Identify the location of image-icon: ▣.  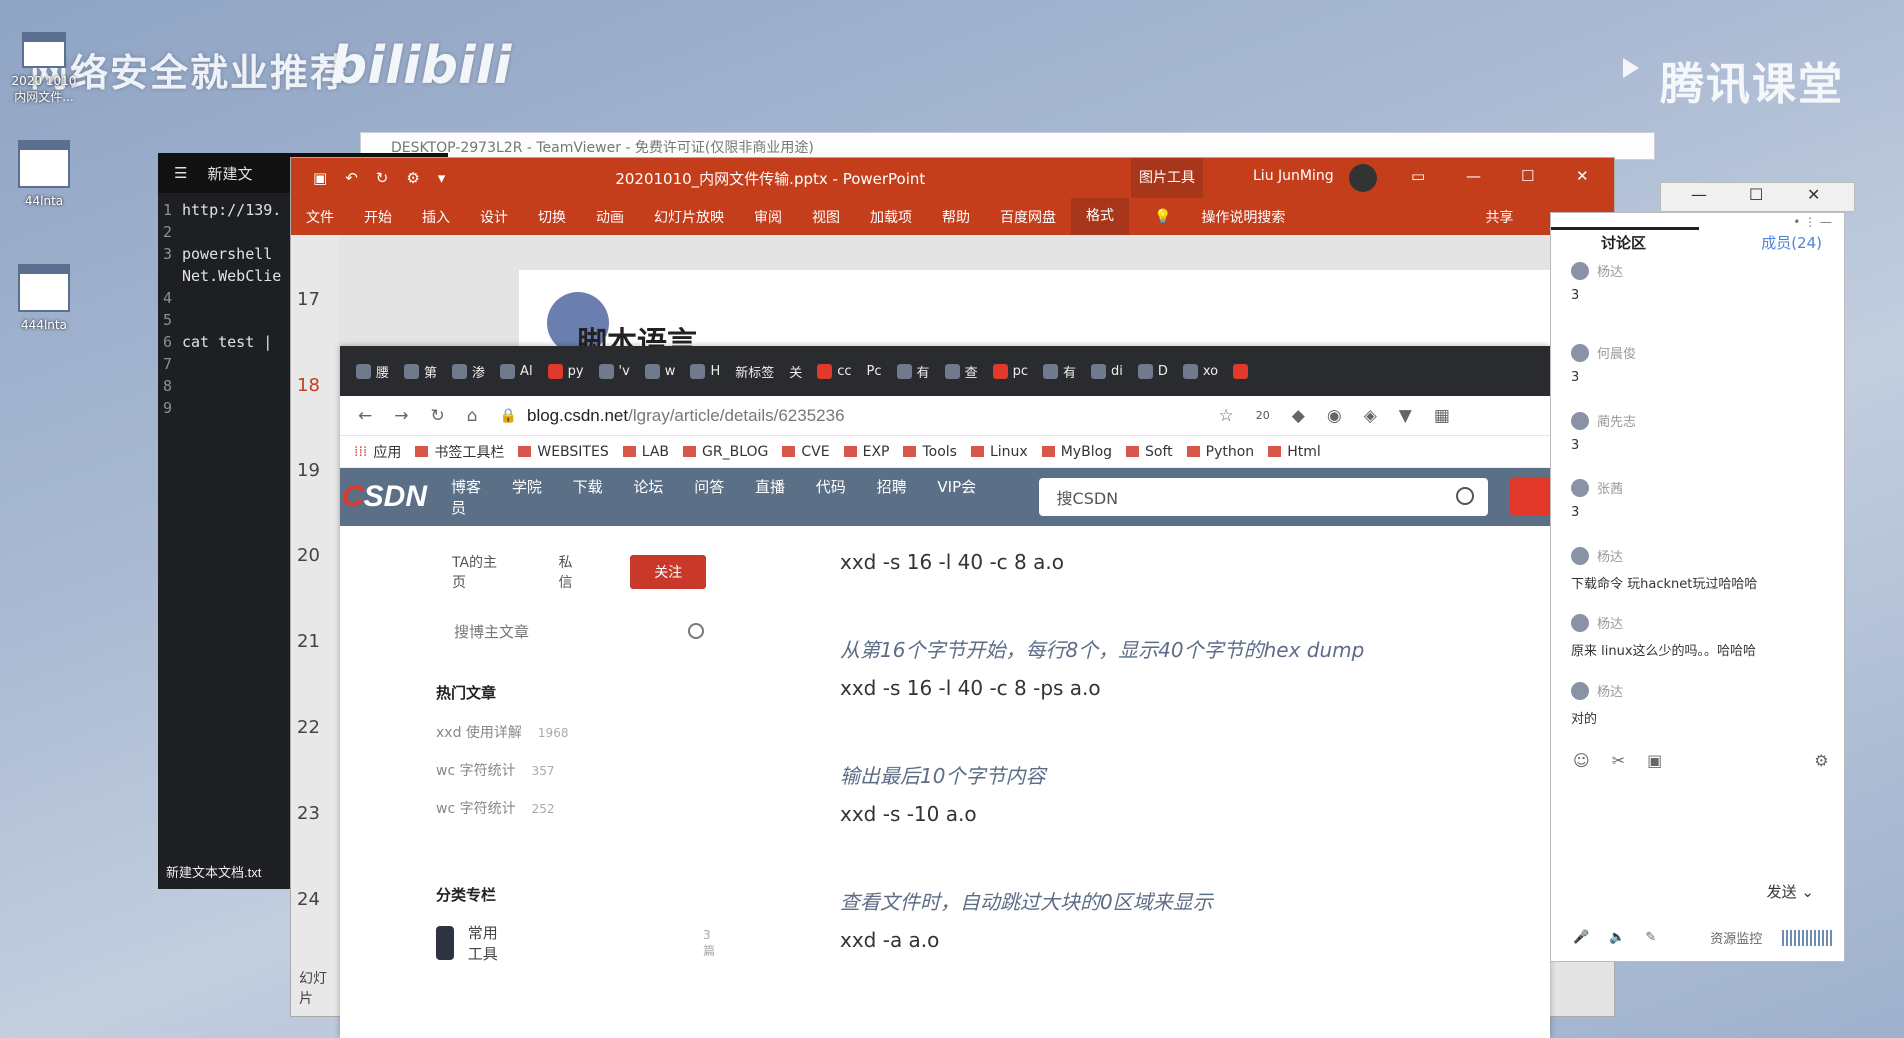
(1654, 760).